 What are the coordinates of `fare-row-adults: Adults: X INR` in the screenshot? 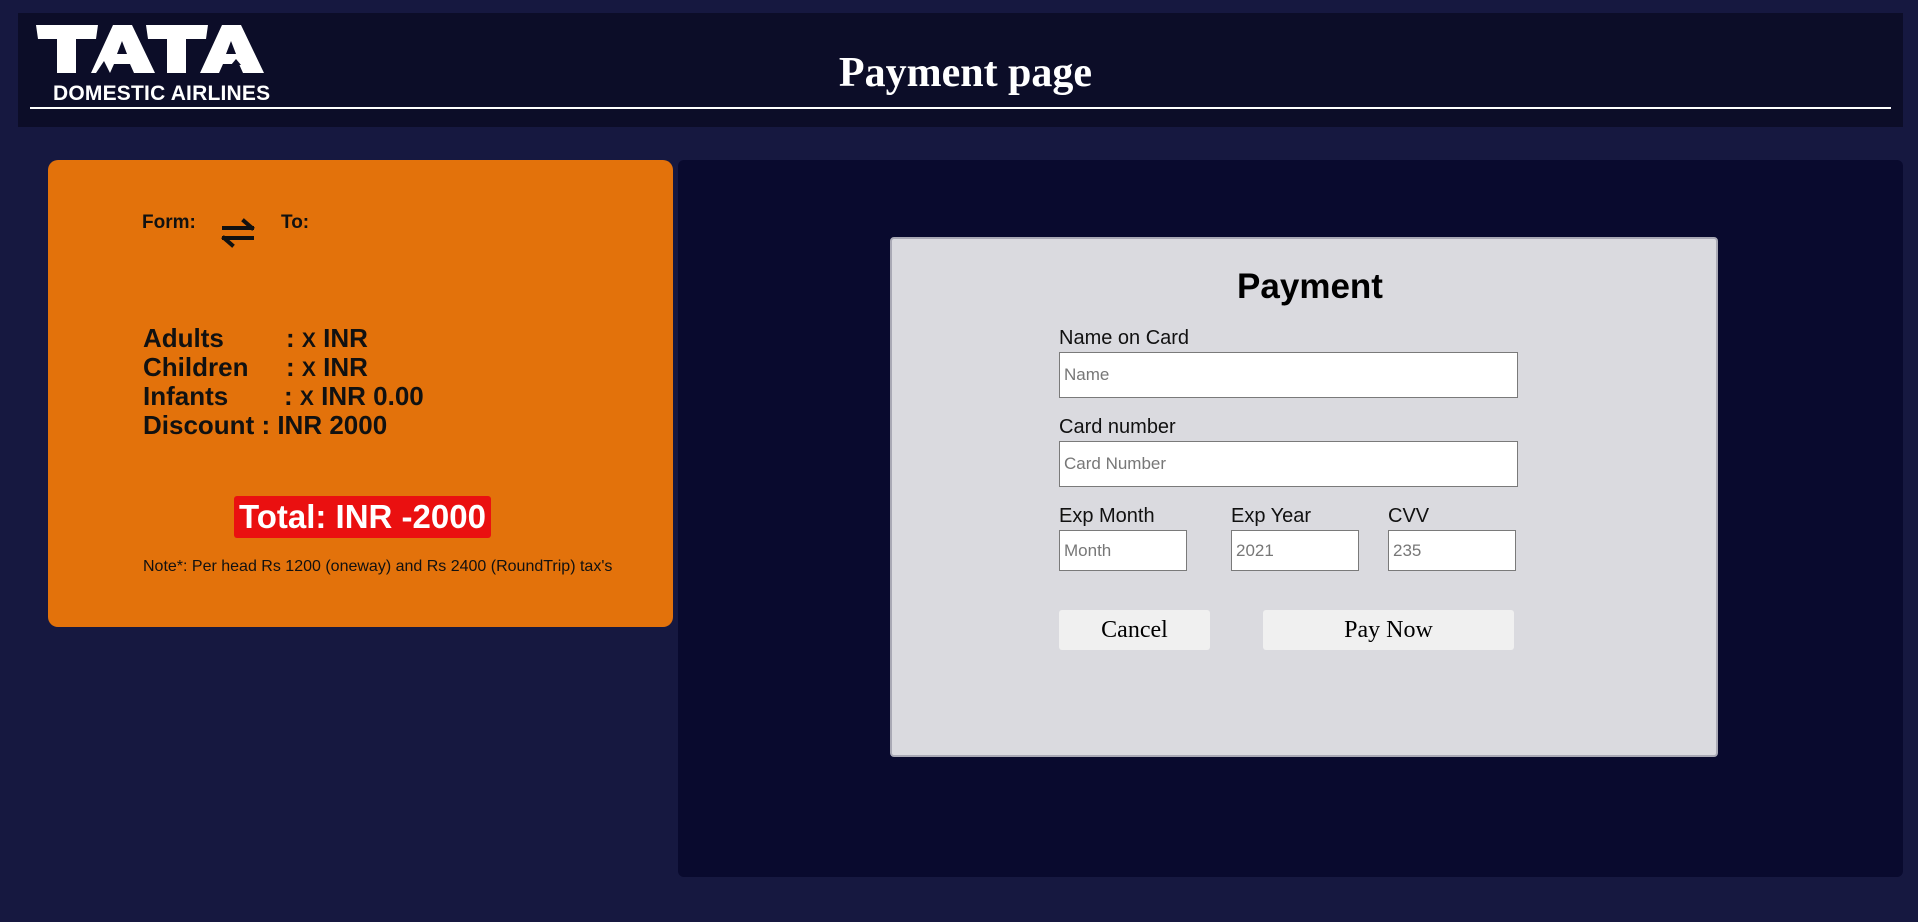 It's located at (255, 338).